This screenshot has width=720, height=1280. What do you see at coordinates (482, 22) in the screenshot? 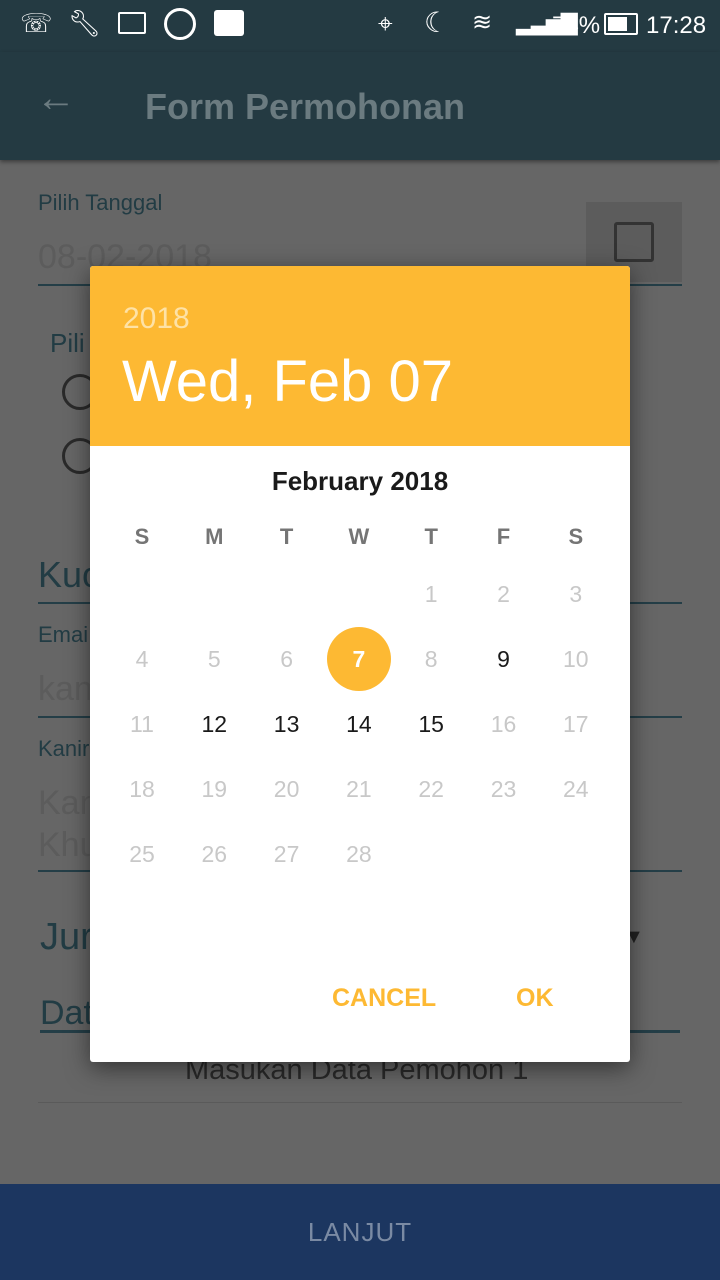
I see `wifi-icon: ≋` at bounding box center [482, 22].